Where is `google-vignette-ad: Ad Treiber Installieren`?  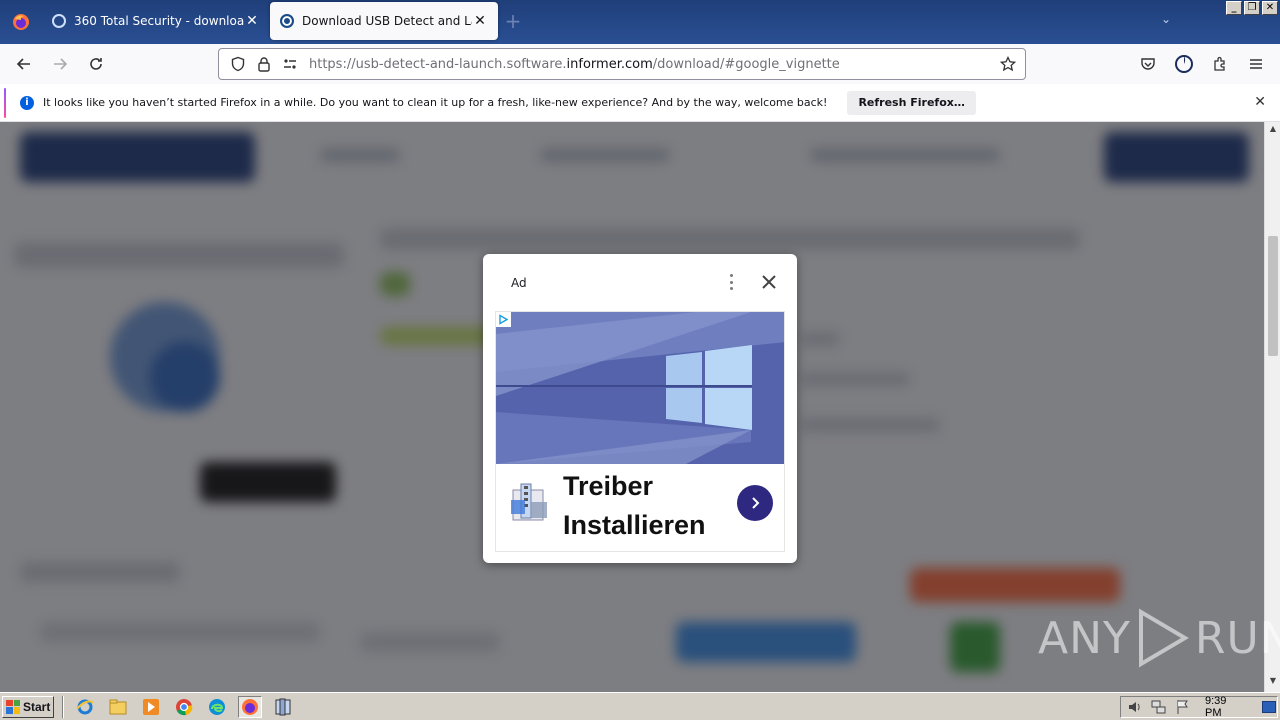
google-vignette-ad: Ad Treiber Installieren is located at coordinates (640, 408).